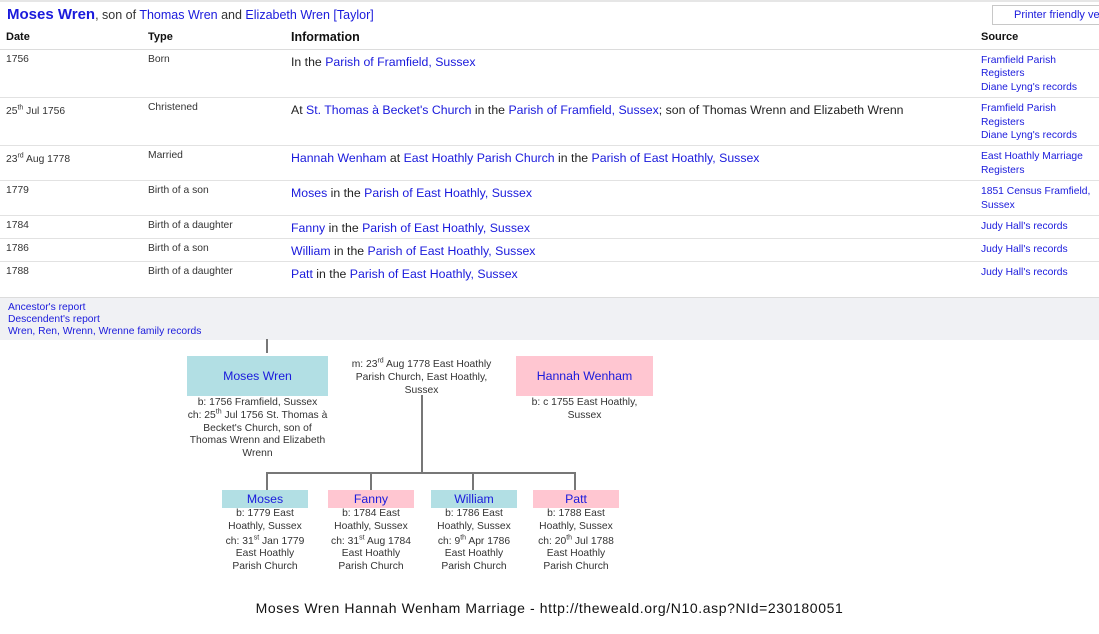 Image resolution: width=1099 pixels, height=634 pixels. I want to click on husband-ancestry-line, so click(267, 346).